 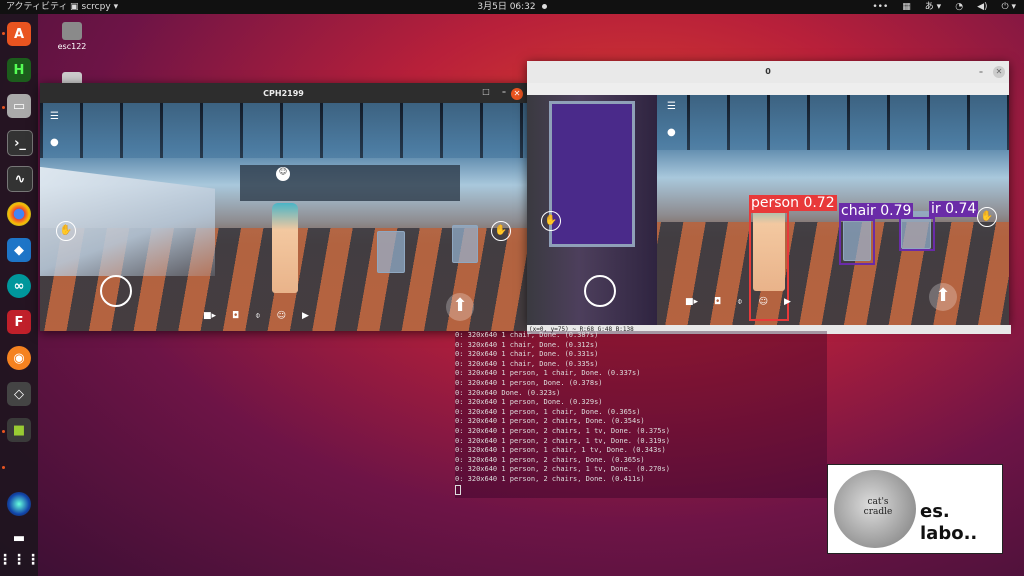 I want to click on more-icon: •••, so click(x=880, y=7).